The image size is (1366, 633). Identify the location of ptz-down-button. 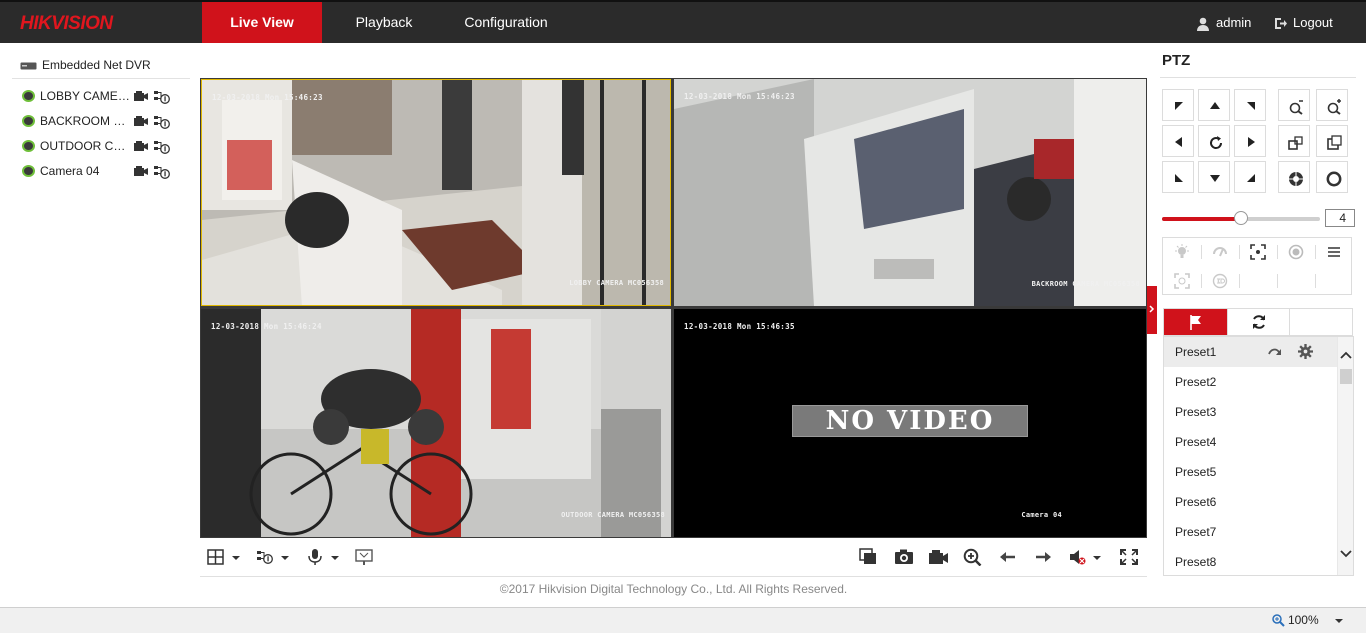
(1214, 177).